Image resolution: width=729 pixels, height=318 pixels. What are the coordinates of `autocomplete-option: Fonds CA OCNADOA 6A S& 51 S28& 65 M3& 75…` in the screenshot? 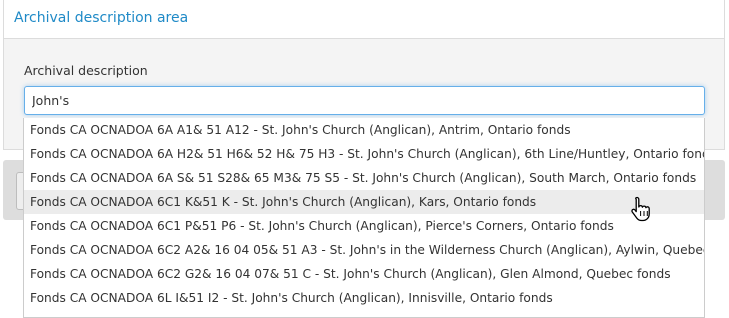 It's located at (364, 178).